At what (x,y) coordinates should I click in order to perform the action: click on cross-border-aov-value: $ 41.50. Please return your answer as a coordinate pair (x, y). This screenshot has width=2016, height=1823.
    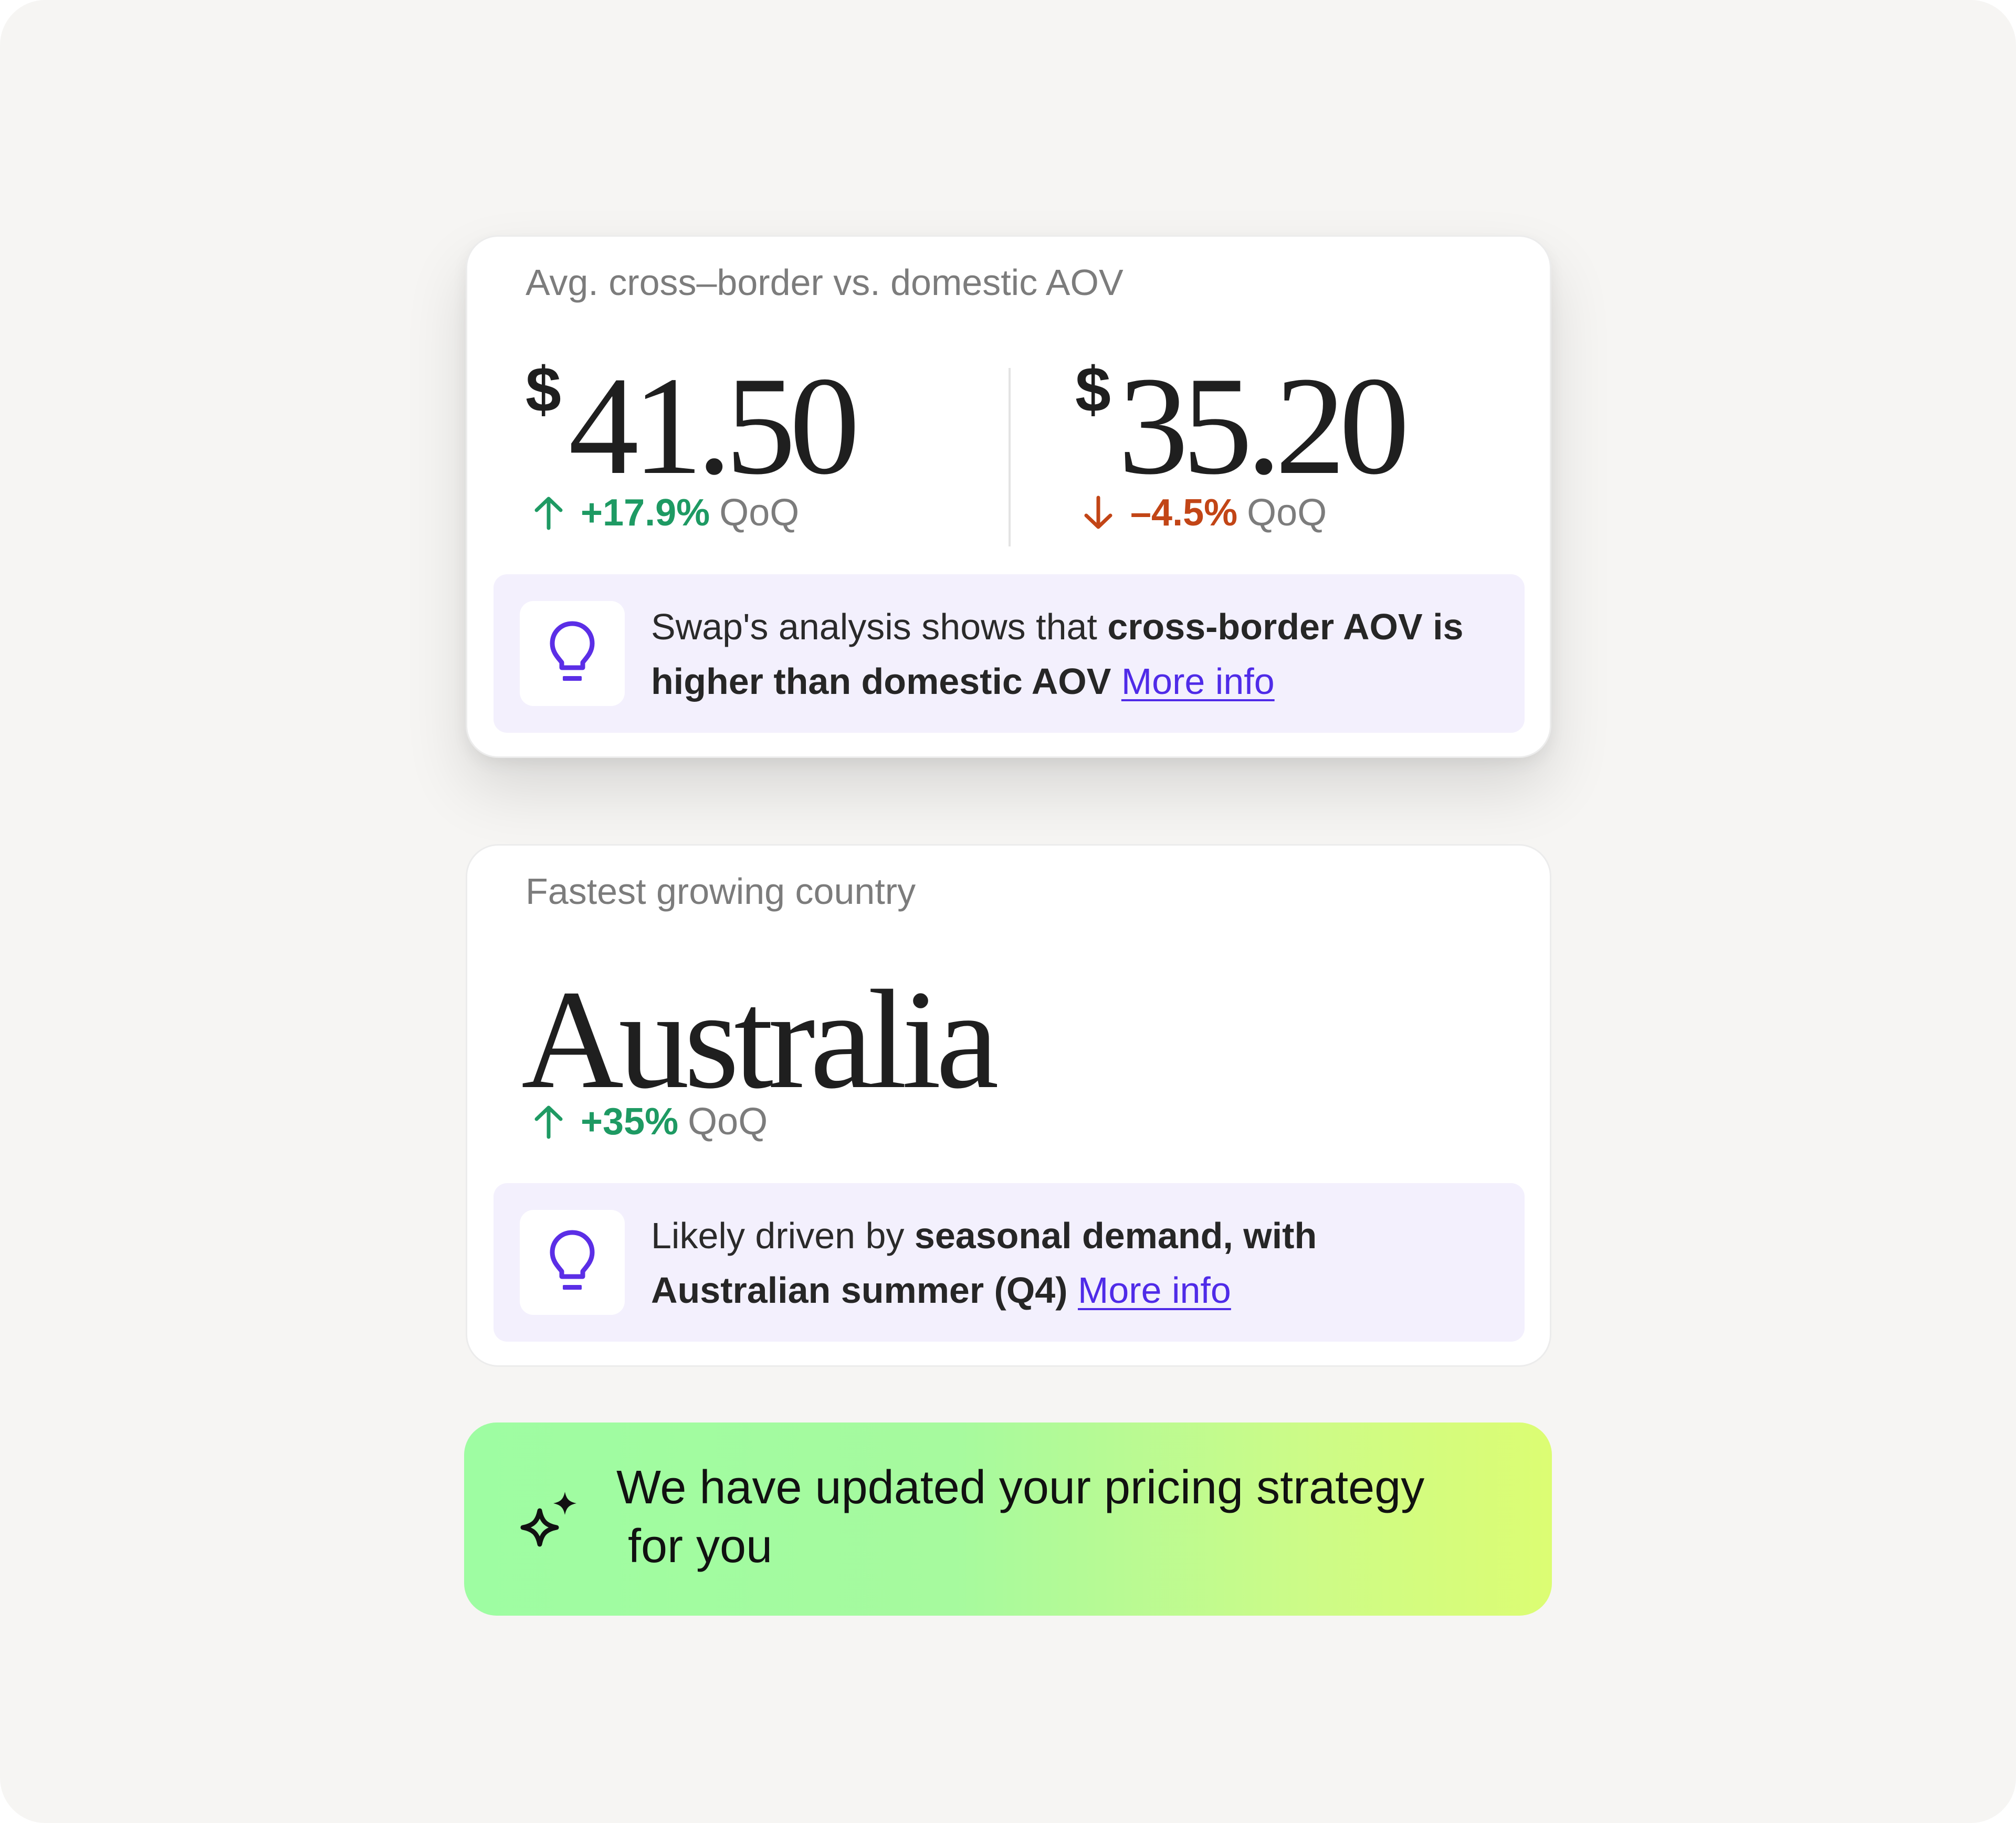
    Looking at the image, I should click on (693, 424).